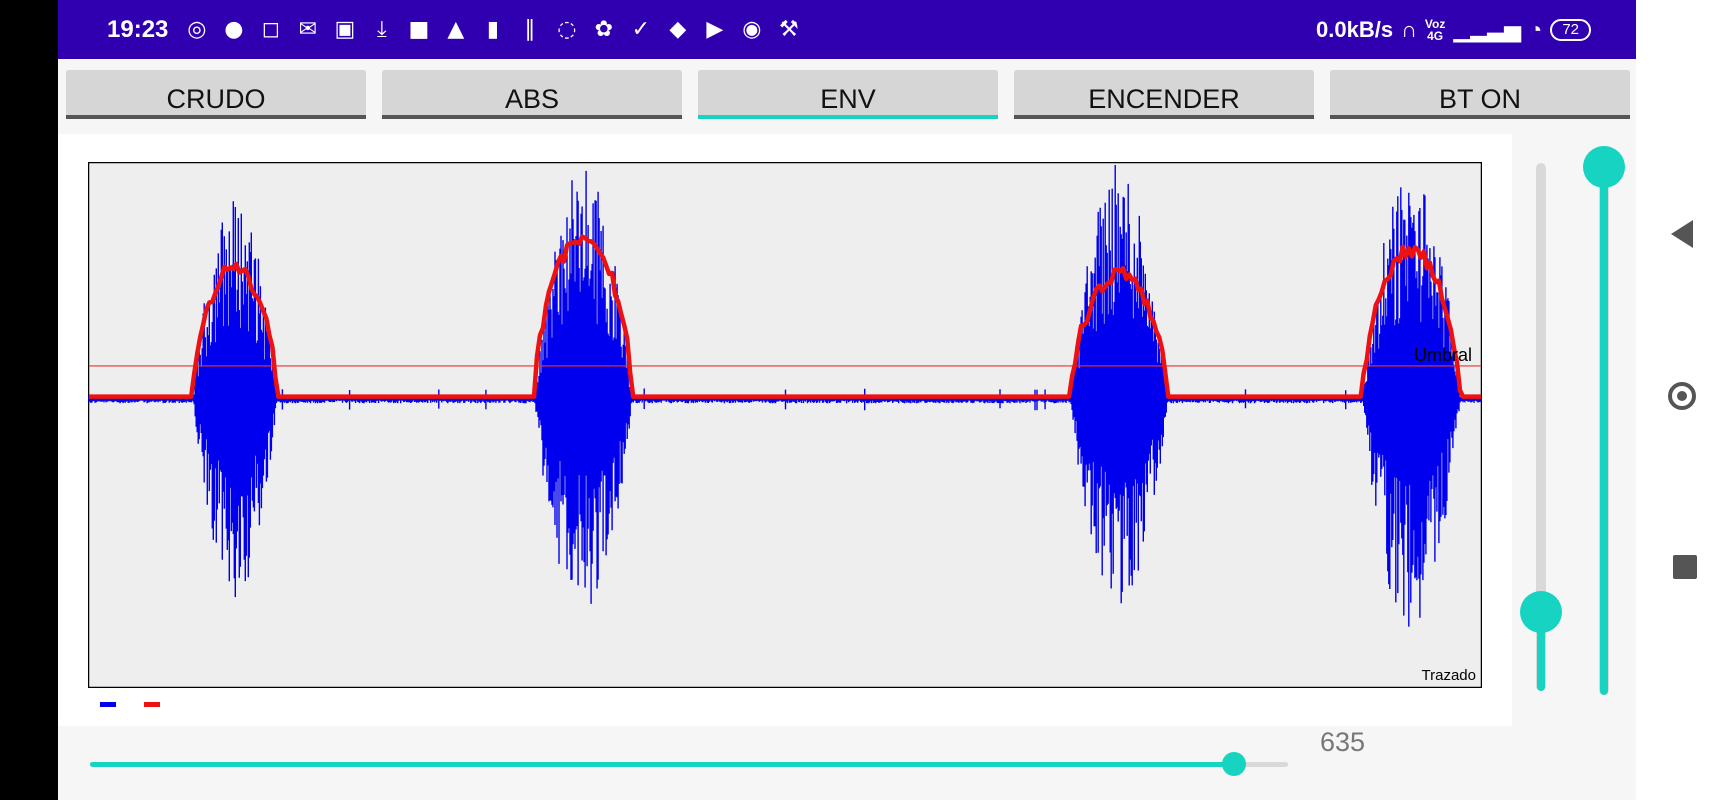  What do you see at coordinates (1536, 29) in the screenshot?
I see `wifi-icon: ◔` at bounding box center [1536, 29].